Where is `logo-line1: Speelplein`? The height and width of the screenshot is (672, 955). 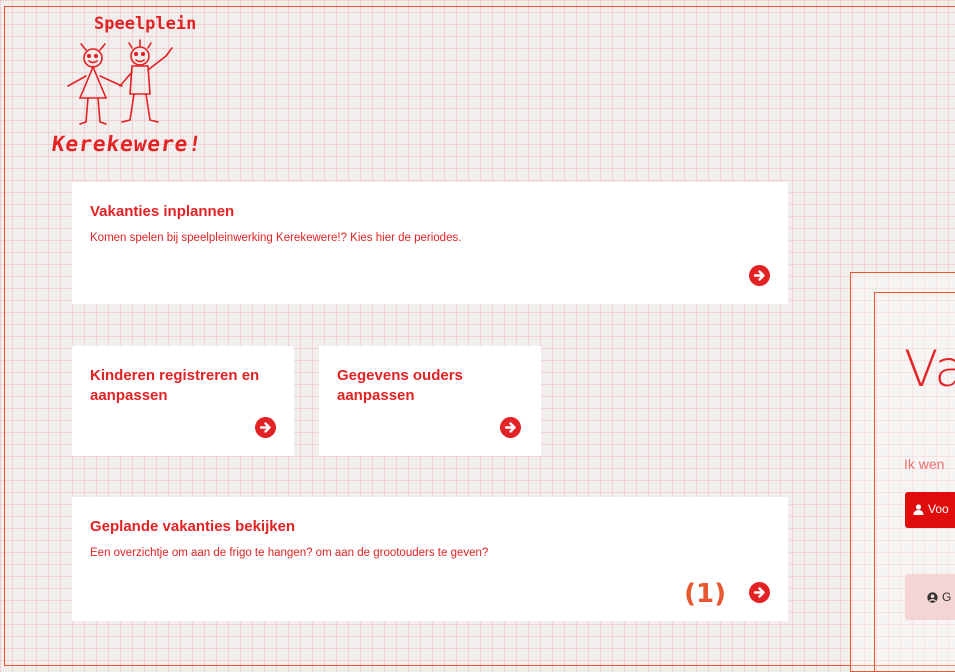
logo-line1: Speelplein is located at coordinates (145, 24).